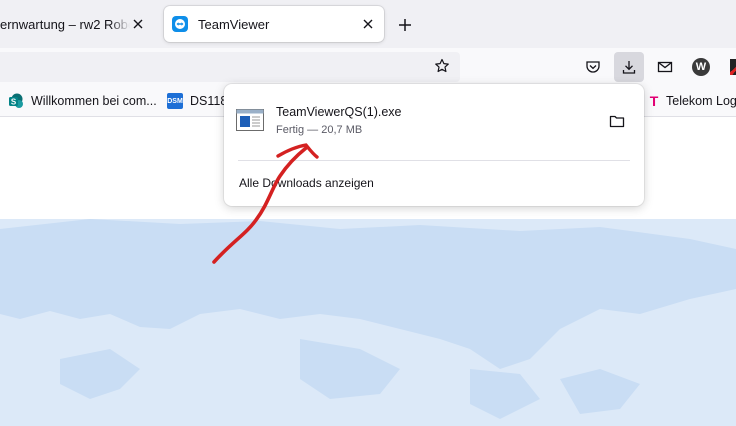 This screenshot has width=736, height=426. I want to click on teamviewer-logo-icon, so click(180, 24).